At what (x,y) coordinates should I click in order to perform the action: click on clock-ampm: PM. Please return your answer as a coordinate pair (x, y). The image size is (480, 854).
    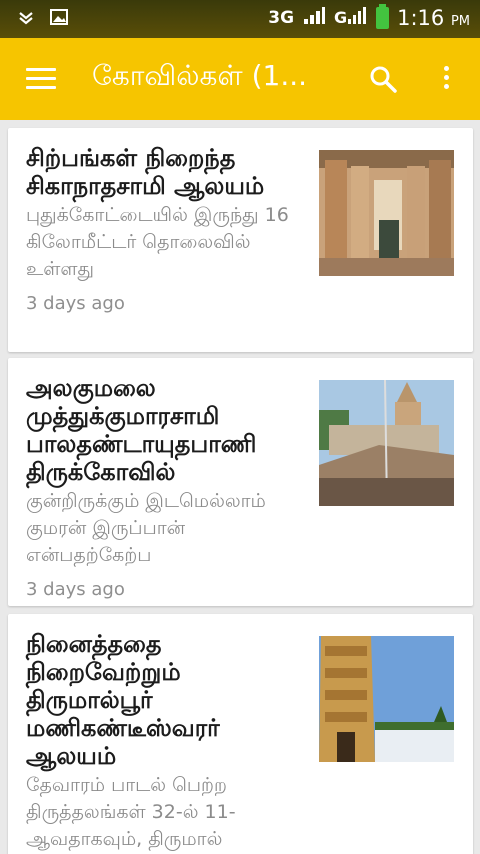
    Looking at the image, I should click on (460, 21).